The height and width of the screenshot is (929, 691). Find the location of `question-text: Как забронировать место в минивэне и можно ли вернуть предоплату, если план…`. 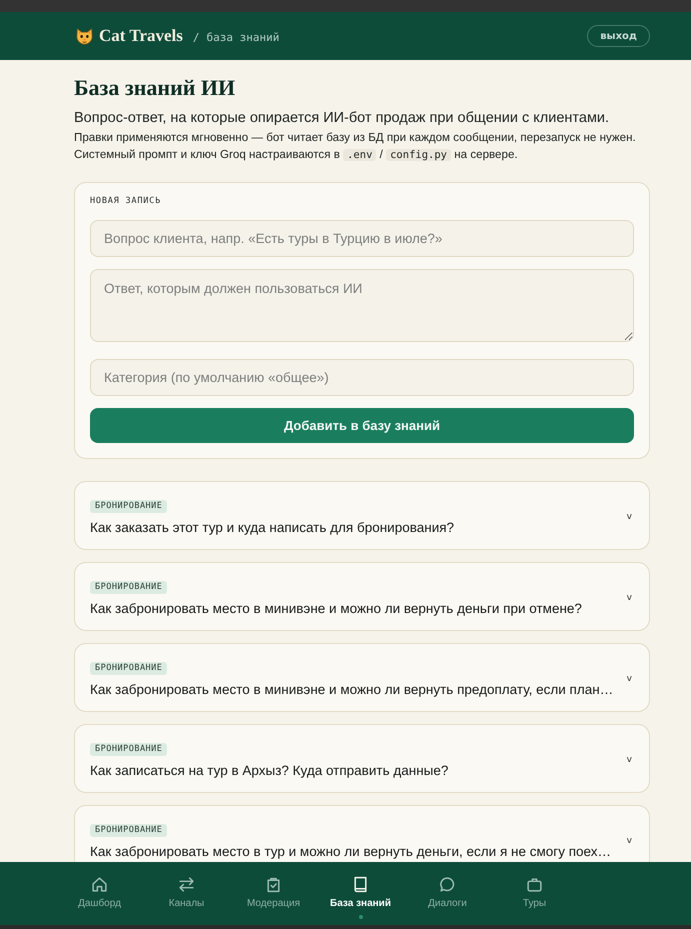

question-text: Как забронировать место в минивэне и можно ли вернуть предоплату, если план… is located at coordinates (352, 690).